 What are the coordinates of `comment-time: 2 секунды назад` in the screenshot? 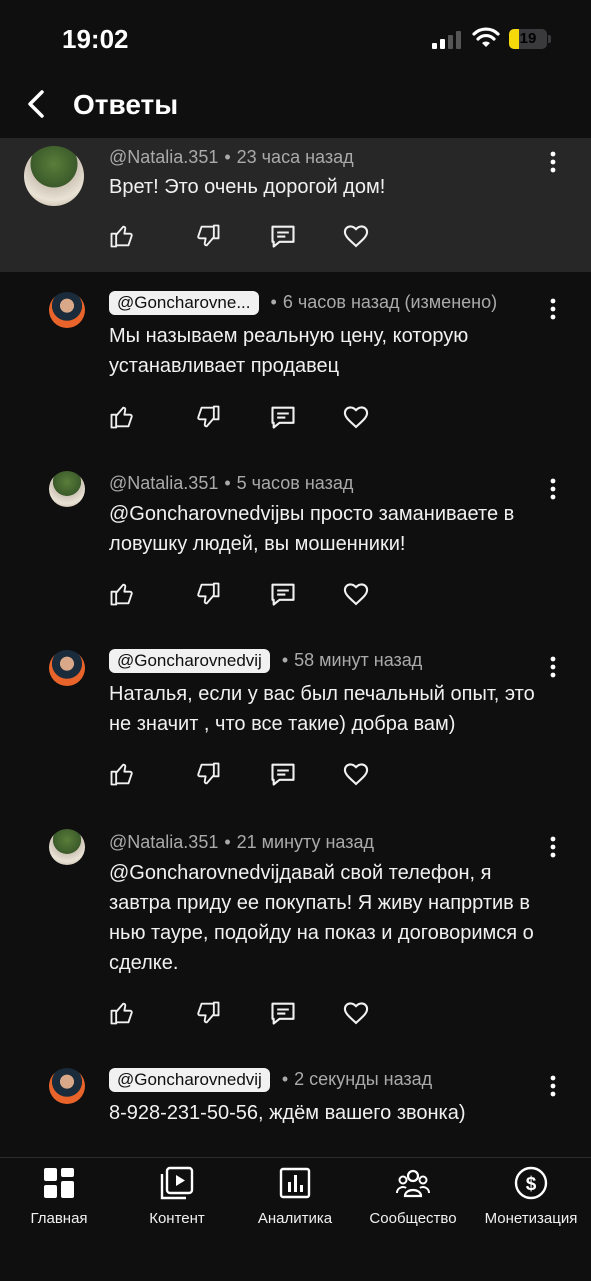 It's located at (363, 1079).